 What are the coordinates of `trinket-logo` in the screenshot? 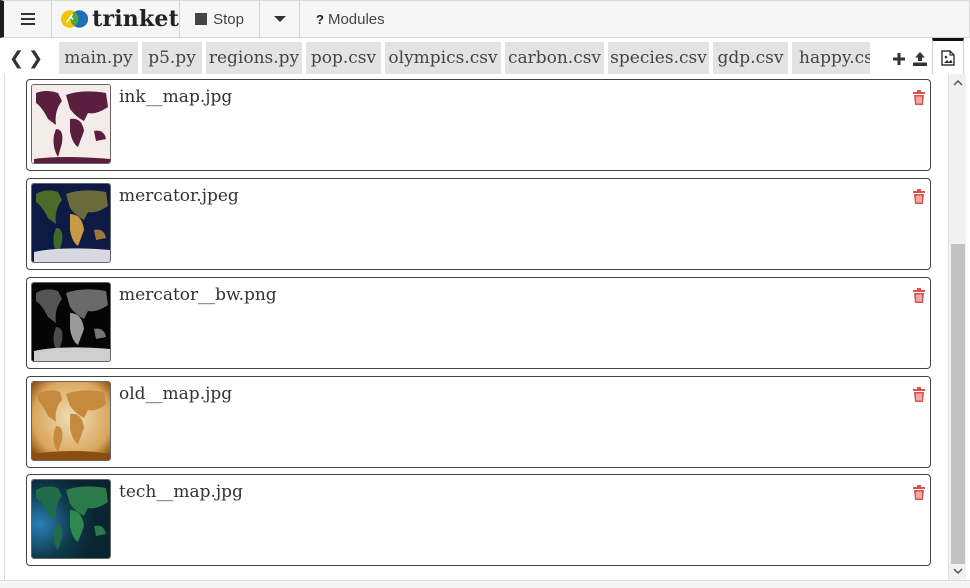 It's located at (74, 19).